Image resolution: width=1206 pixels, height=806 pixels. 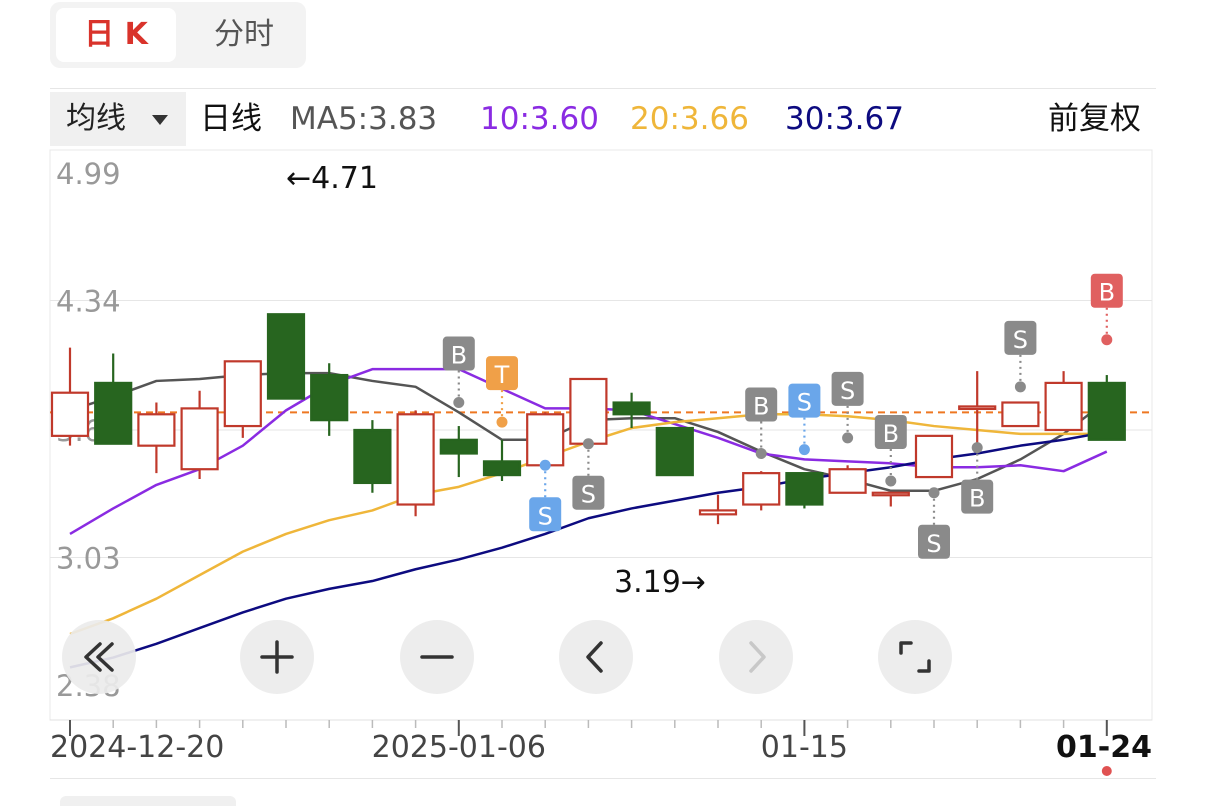 I want to click on fullscreen-icon, so click(x=915, y=657).